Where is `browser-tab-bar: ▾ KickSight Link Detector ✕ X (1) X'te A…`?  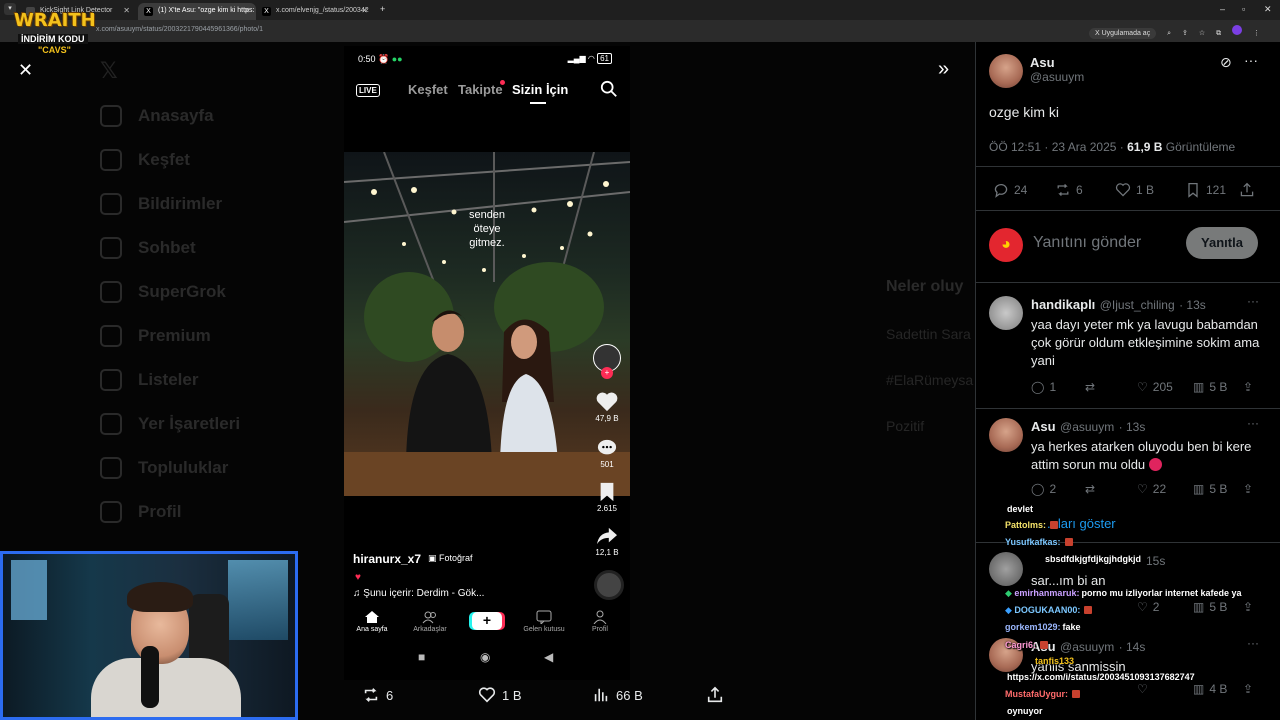
browser-tab-bar: ▾ KickSight Link Detector ✕ X (1) X'te A… is located at coordinates (640, 10).